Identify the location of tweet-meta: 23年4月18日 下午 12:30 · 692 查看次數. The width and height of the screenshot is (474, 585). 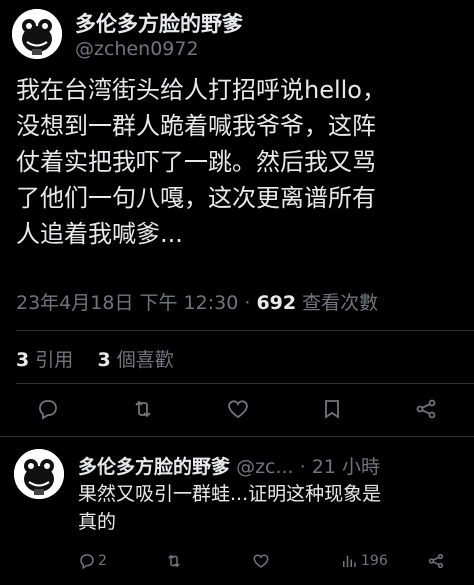
(197, 301).